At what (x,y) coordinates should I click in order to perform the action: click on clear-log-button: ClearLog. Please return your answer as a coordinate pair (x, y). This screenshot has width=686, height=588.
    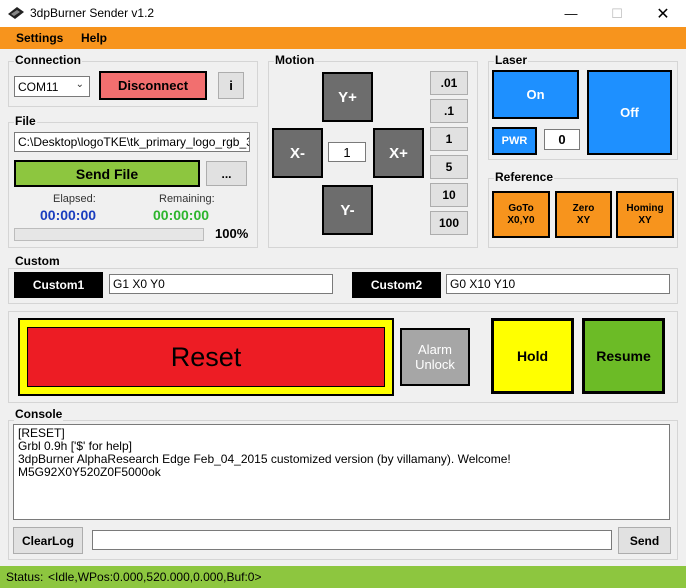
    Looking at the image, I should click on (48, 540).